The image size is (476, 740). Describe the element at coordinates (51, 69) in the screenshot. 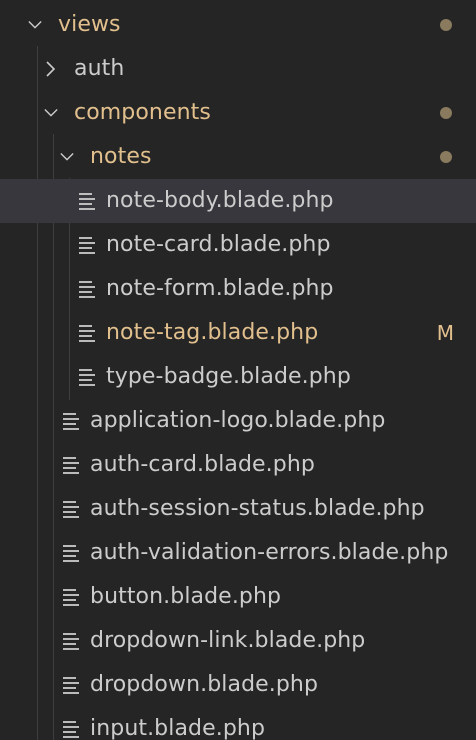

I see `chevron-right-icon` at that location.